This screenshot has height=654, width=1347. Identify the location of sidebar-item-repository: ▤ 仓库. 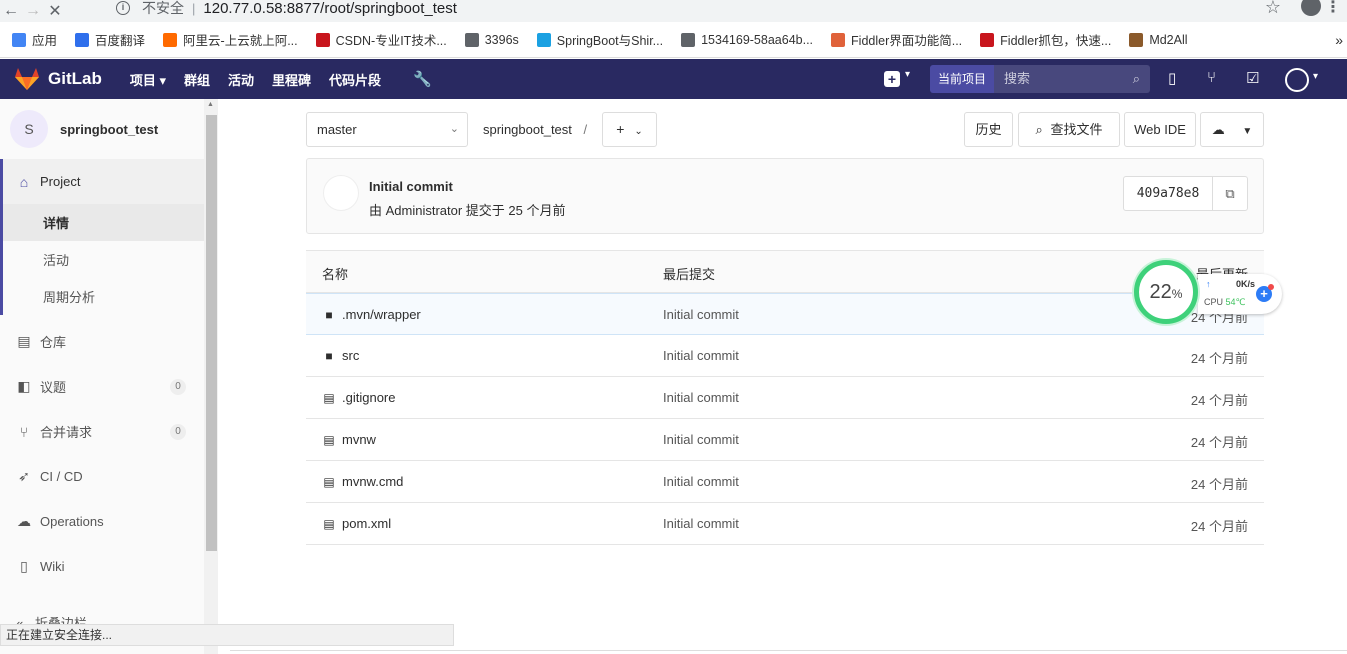
(102, 341).